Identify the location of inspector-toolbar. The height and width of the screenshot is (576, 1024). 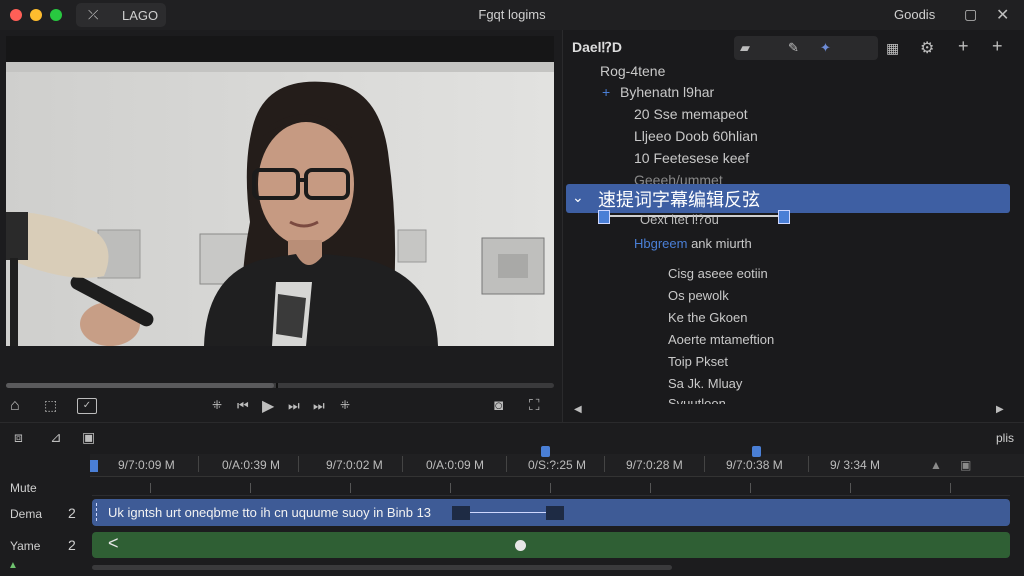
(806, 48).